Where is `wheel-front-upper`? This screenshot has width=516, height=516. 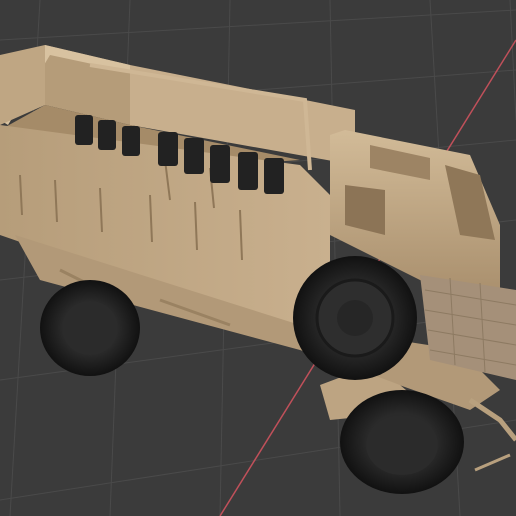
wheel-front-upper is located at coordinates (355, 318).